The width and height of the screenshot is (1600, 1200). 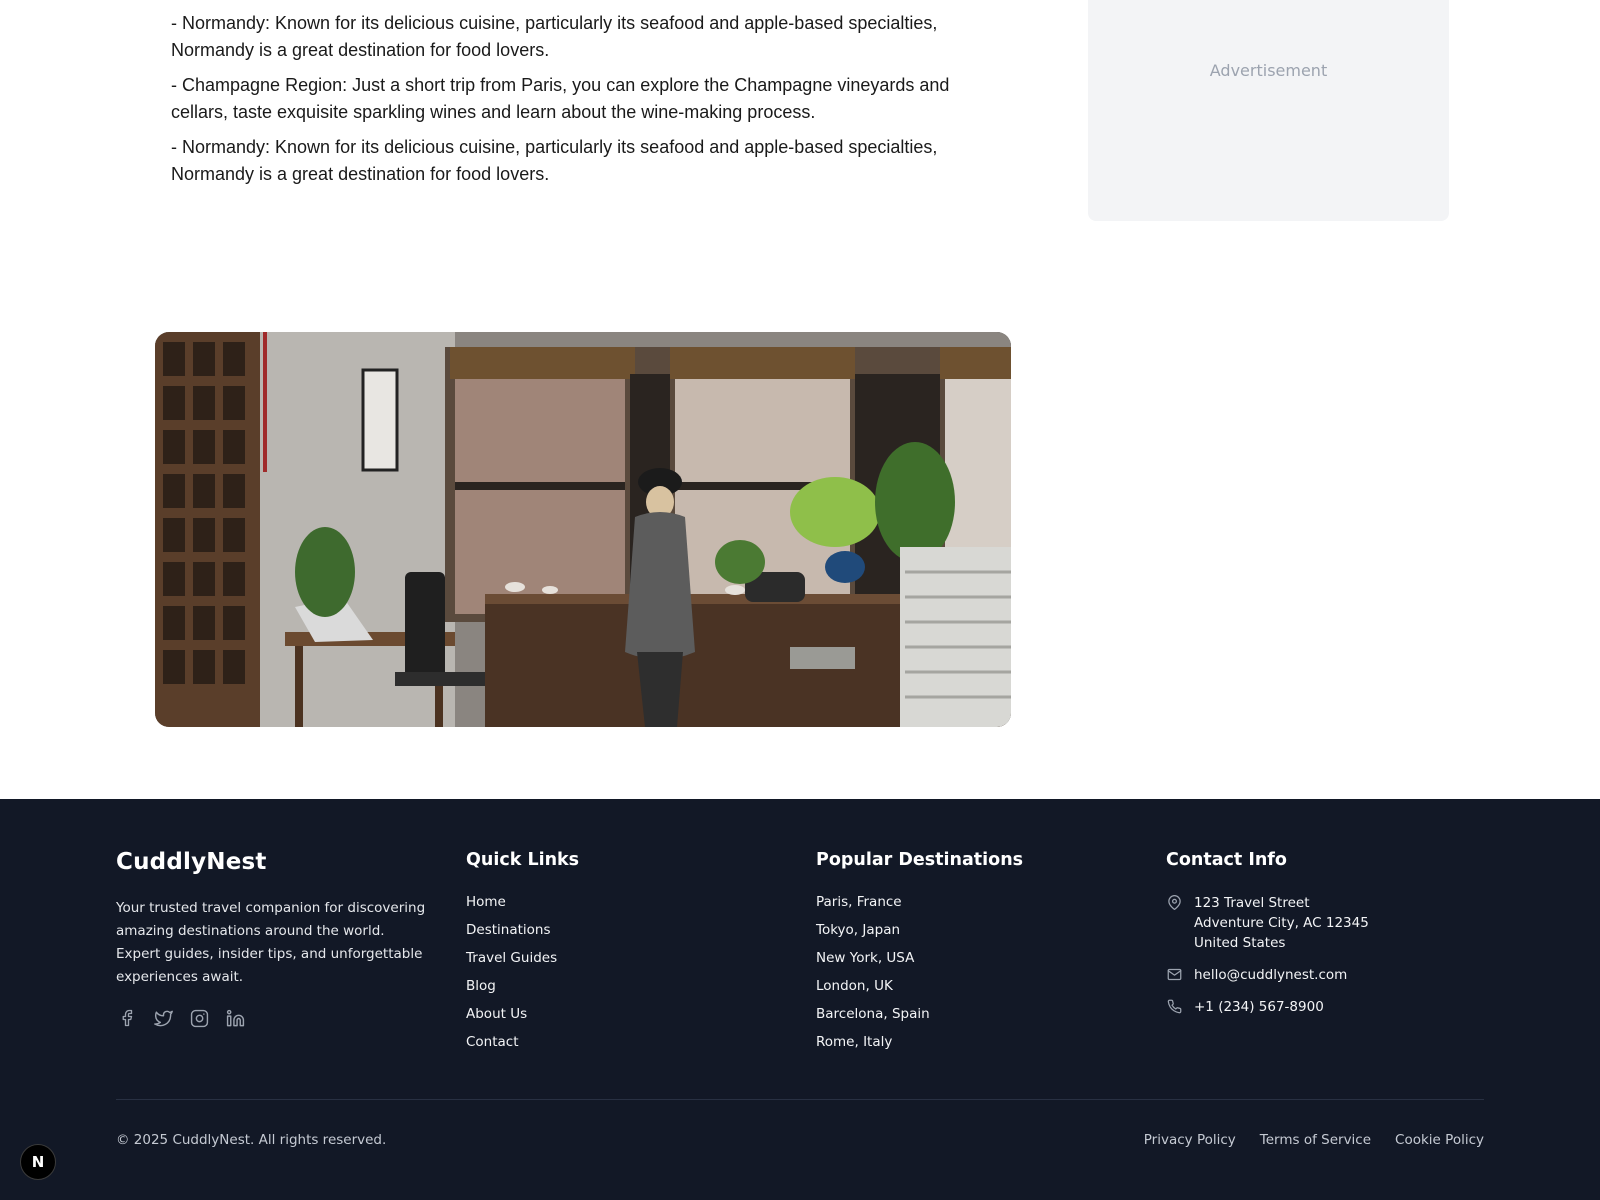 I want to click on nextjs-dev-badge: N, so click(x=38, y=1162).